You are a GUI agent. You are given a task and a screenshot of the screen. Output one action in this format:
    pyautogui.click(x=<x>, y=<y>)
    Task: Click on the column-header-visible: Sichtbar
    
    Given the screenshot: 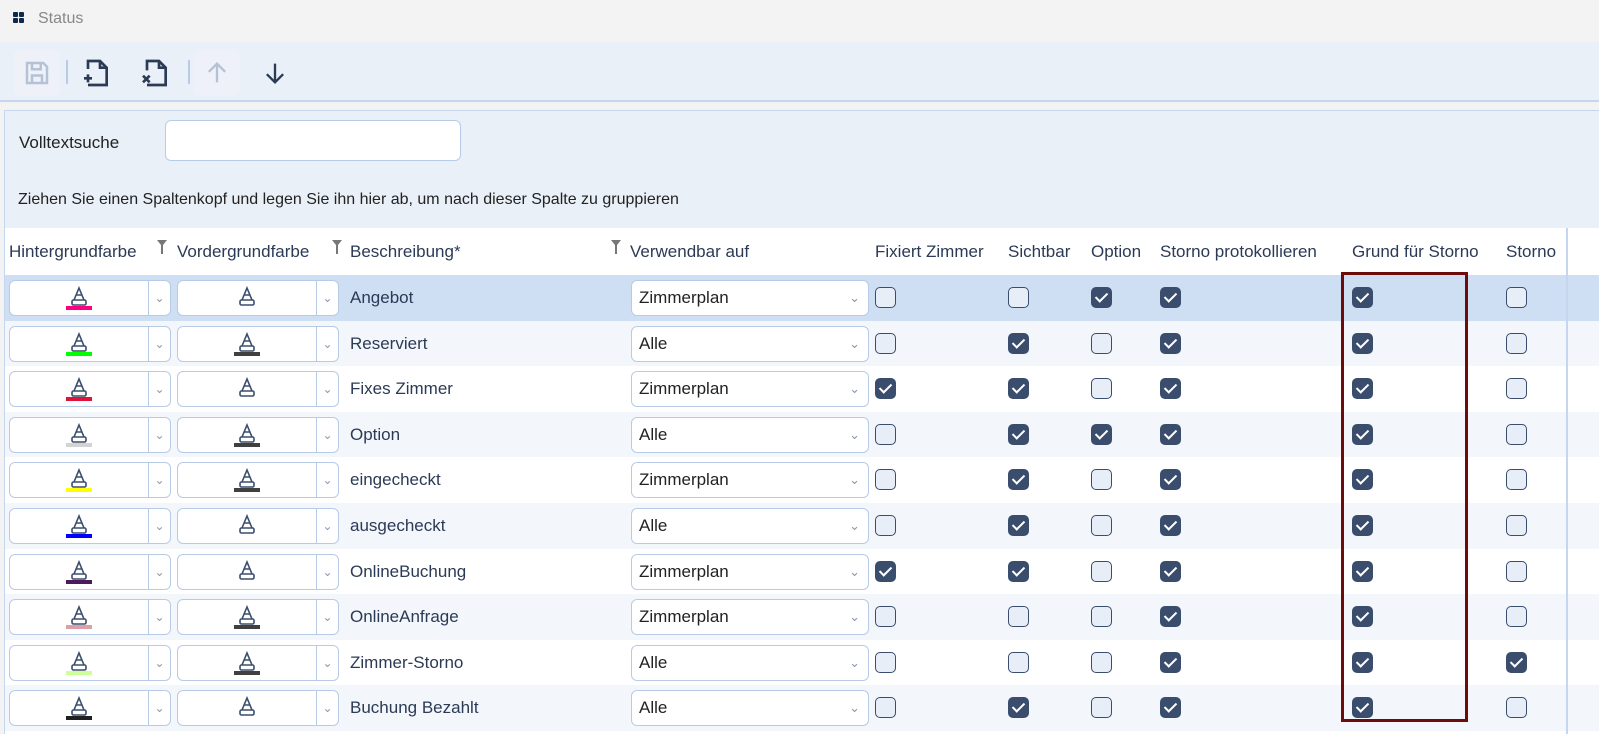 What is the action you would take?
    pyautogui.click(x=1039, y=251)
    